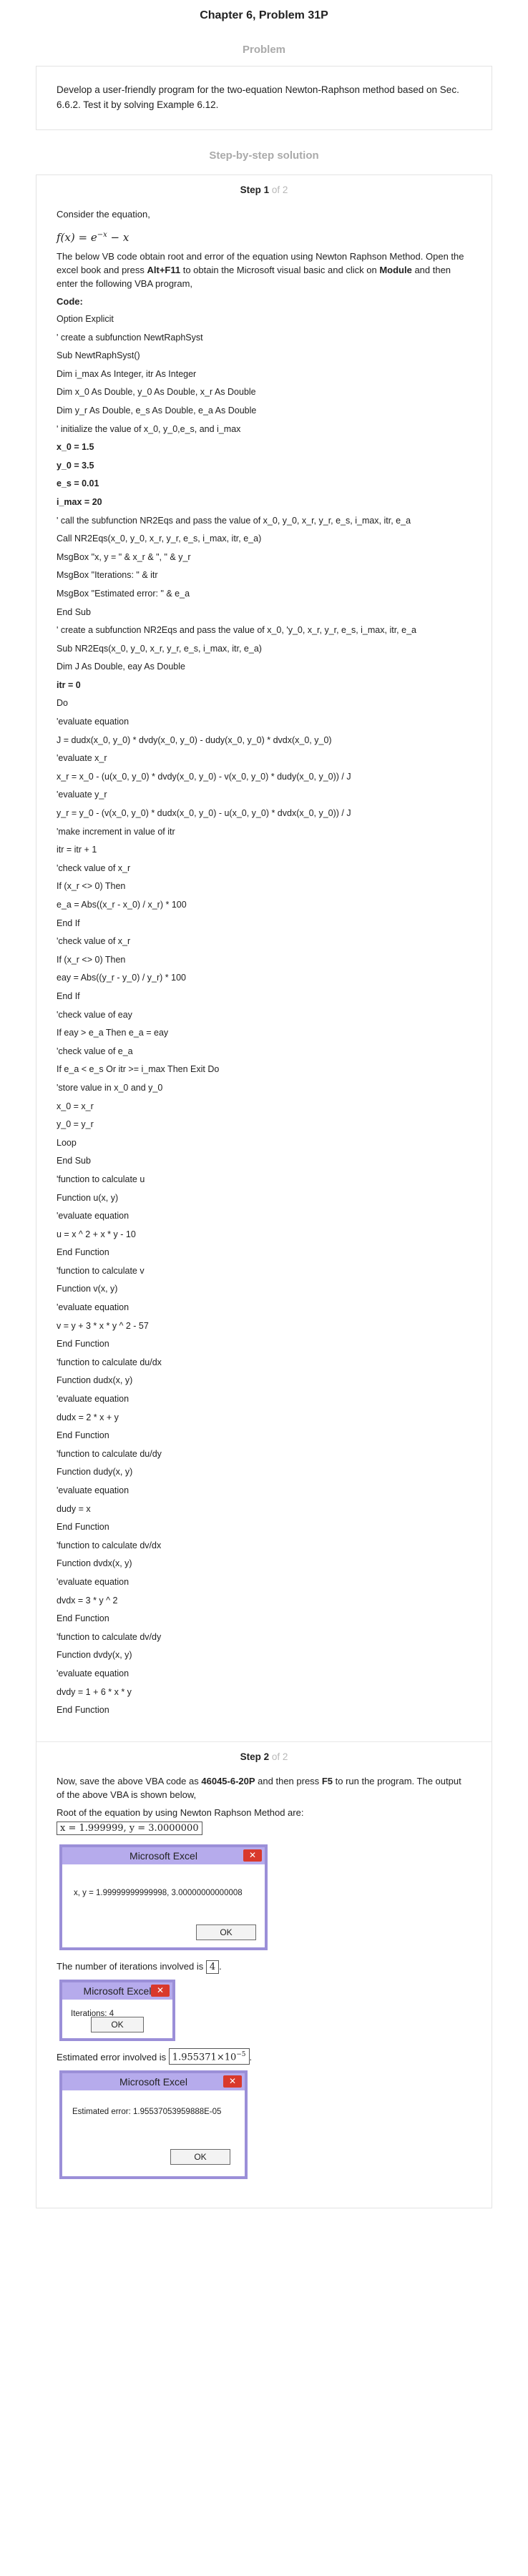 The height and width of the screenshot is (2576, 528). Describe the element at coordinates (88, 1197) in the screenshot. I see `code-line: Function u(x, y)` at that location.